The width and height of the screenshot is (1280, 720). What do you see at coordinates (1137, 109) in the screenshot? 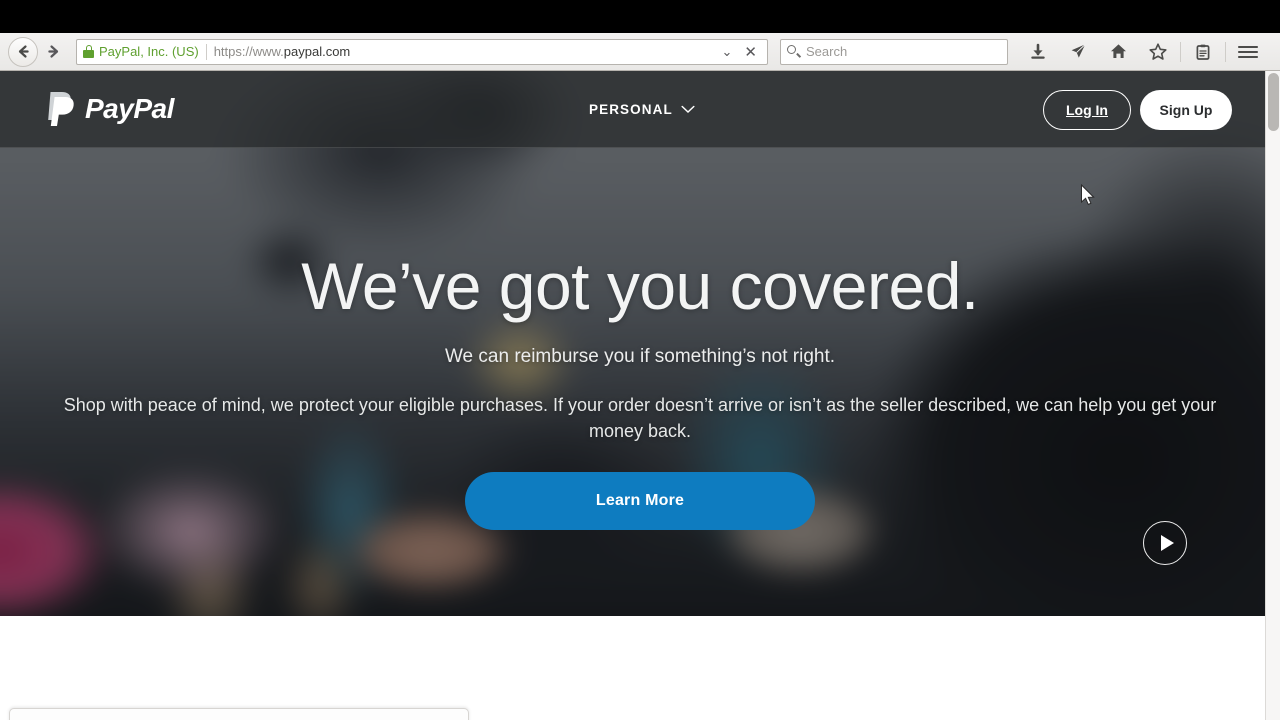
I see `nav-action-buttons: Log In Sign Up` at bounding box center [1137, 109].